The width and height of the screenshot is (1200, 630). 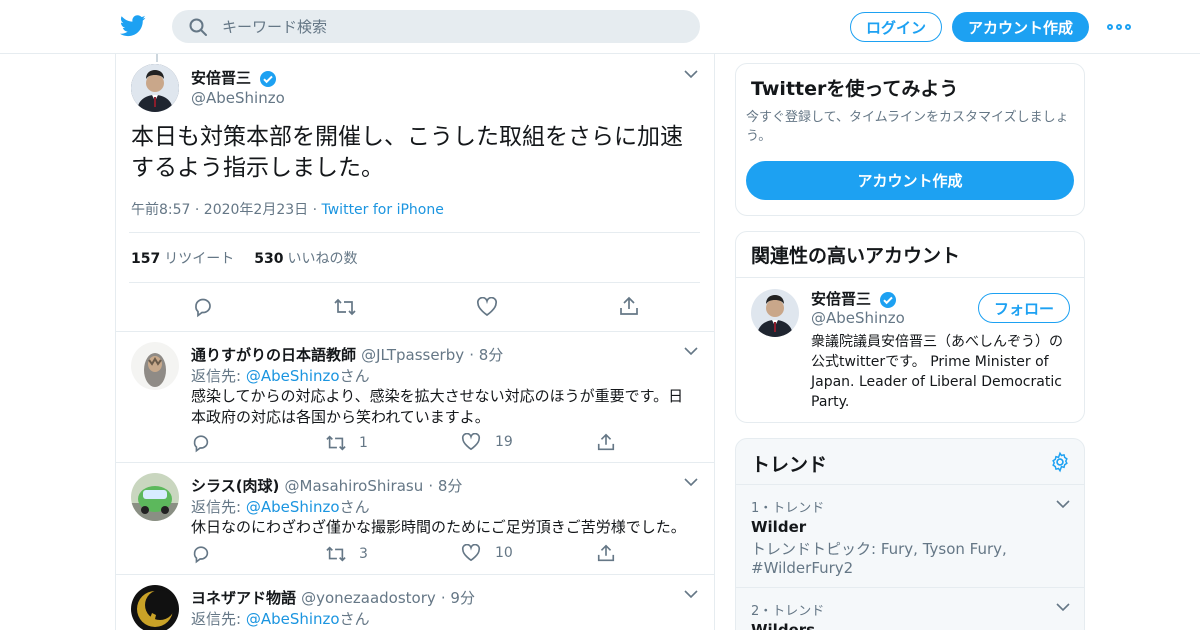 I want to click on like-action: 19, so click(x=487, y=442).